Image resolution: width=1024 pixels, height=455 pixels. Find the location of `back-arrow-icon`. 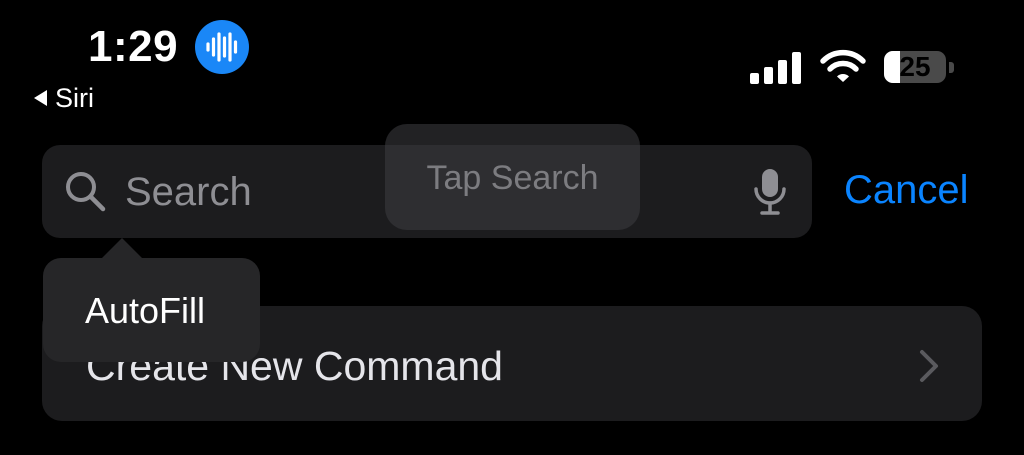

back-arrow-icon is located at coordinates (40, 98).